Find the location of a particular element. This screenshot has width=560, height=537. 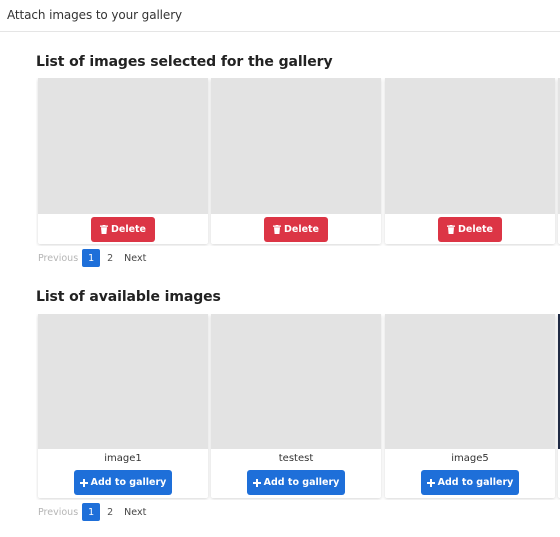

image-caption: image1 is located at coordinates (123, 458).